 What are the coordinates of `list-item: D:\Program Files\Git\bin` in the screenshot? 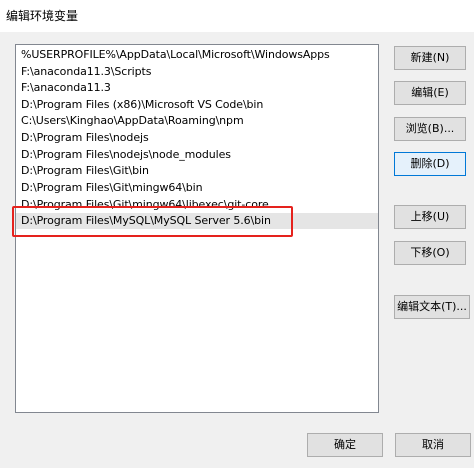 It's located at (197, 171).